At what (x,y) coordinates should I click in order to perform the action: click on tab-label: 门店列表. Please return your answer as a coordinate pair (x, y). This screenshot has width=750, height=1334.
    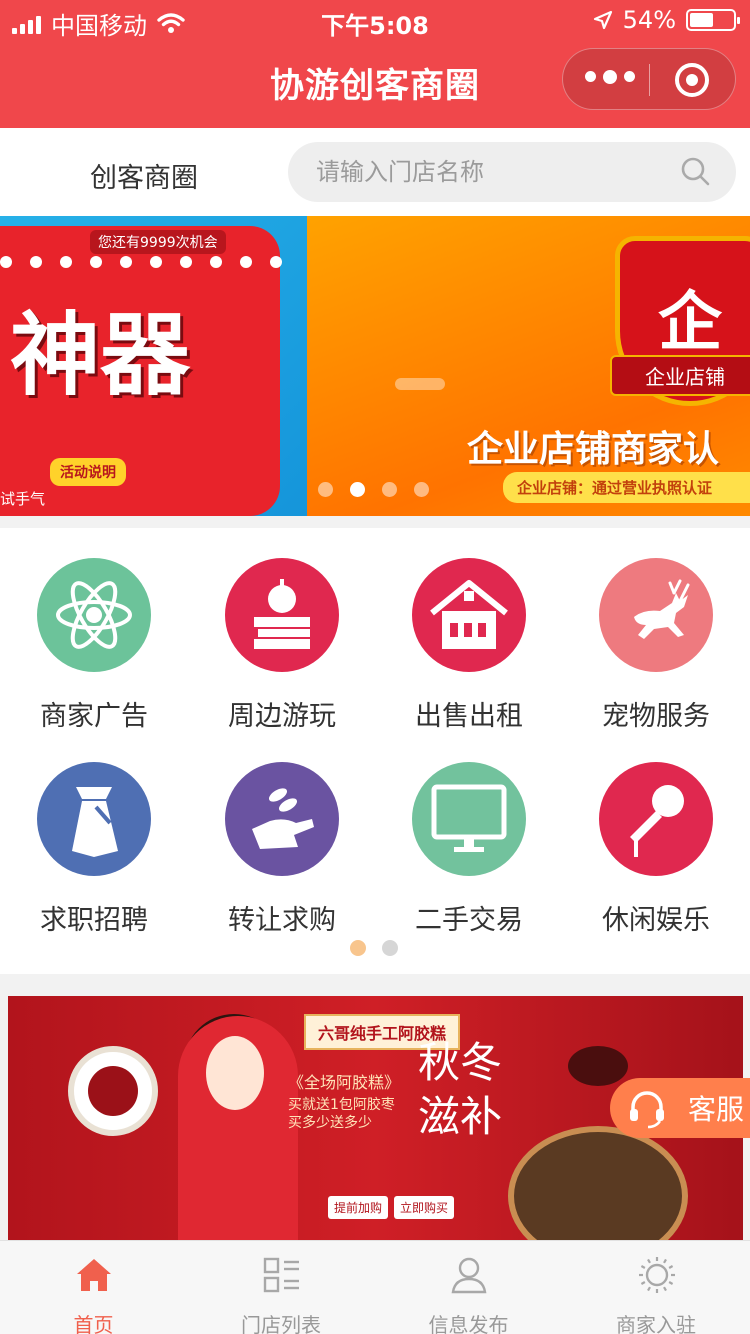
    Looking at the image, I should click on (281, 1323).